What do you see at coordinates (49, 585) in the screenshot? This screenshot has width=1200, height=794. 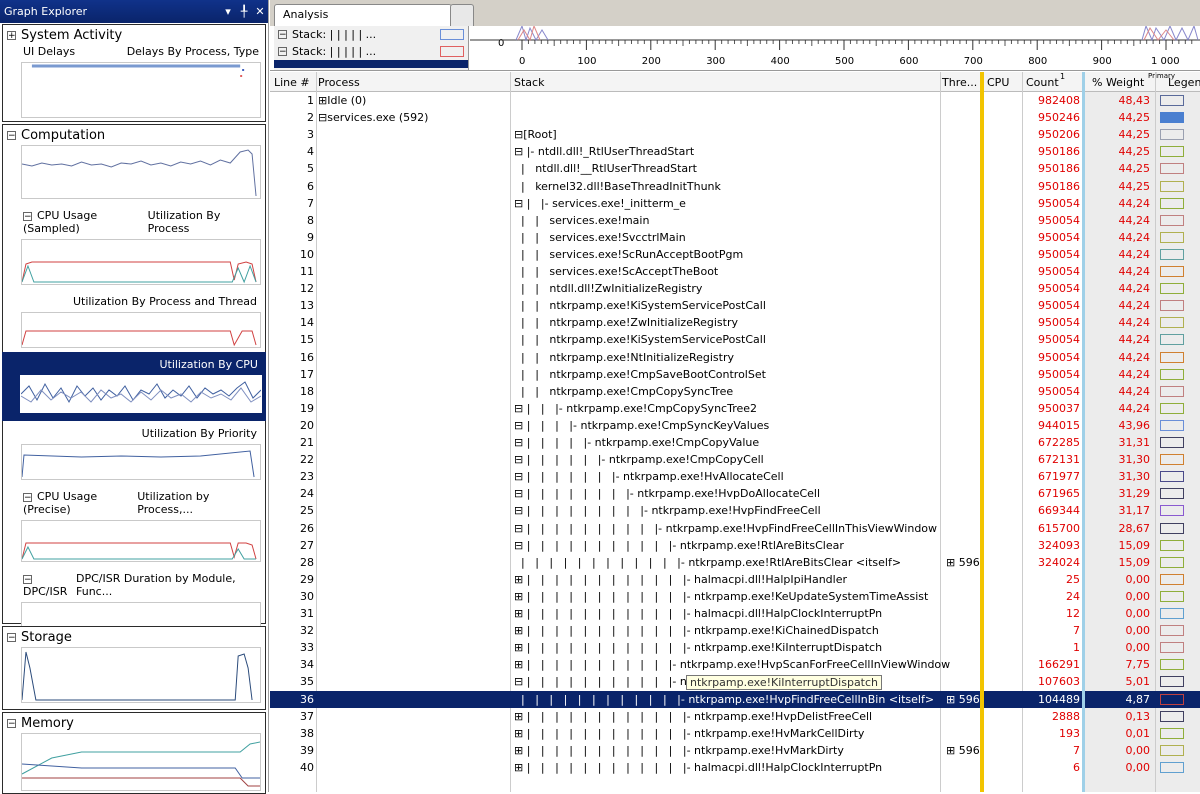 I see `dpc-isr-label: −DPC/ISR` at bounding box center [49, 585].